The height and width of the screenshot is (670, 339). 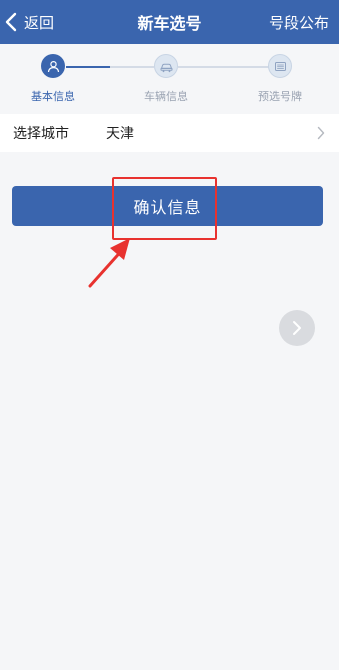 I want to click on step-label: 预选号牌, so click(x=280, y=96).